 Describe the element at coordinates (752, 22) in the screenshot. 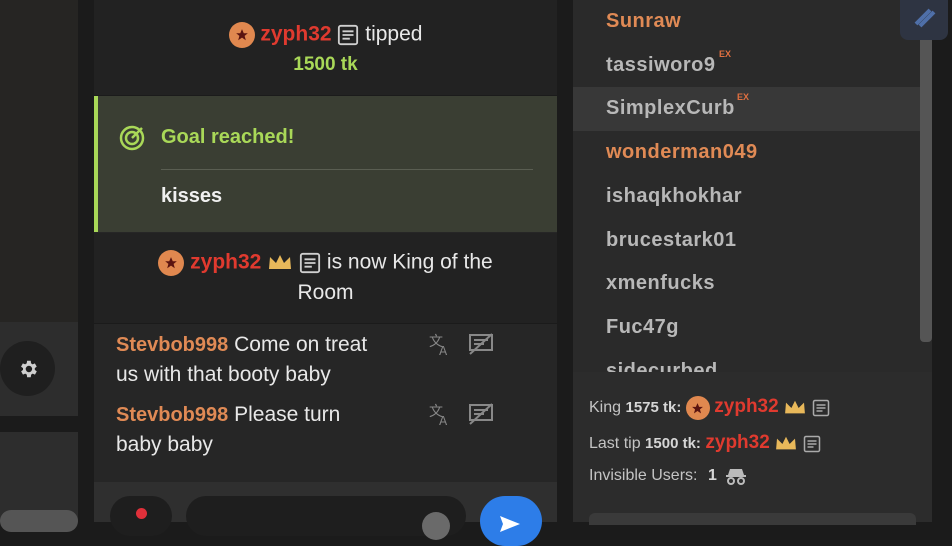

I see `user-list-item: Sunraw` at that location.